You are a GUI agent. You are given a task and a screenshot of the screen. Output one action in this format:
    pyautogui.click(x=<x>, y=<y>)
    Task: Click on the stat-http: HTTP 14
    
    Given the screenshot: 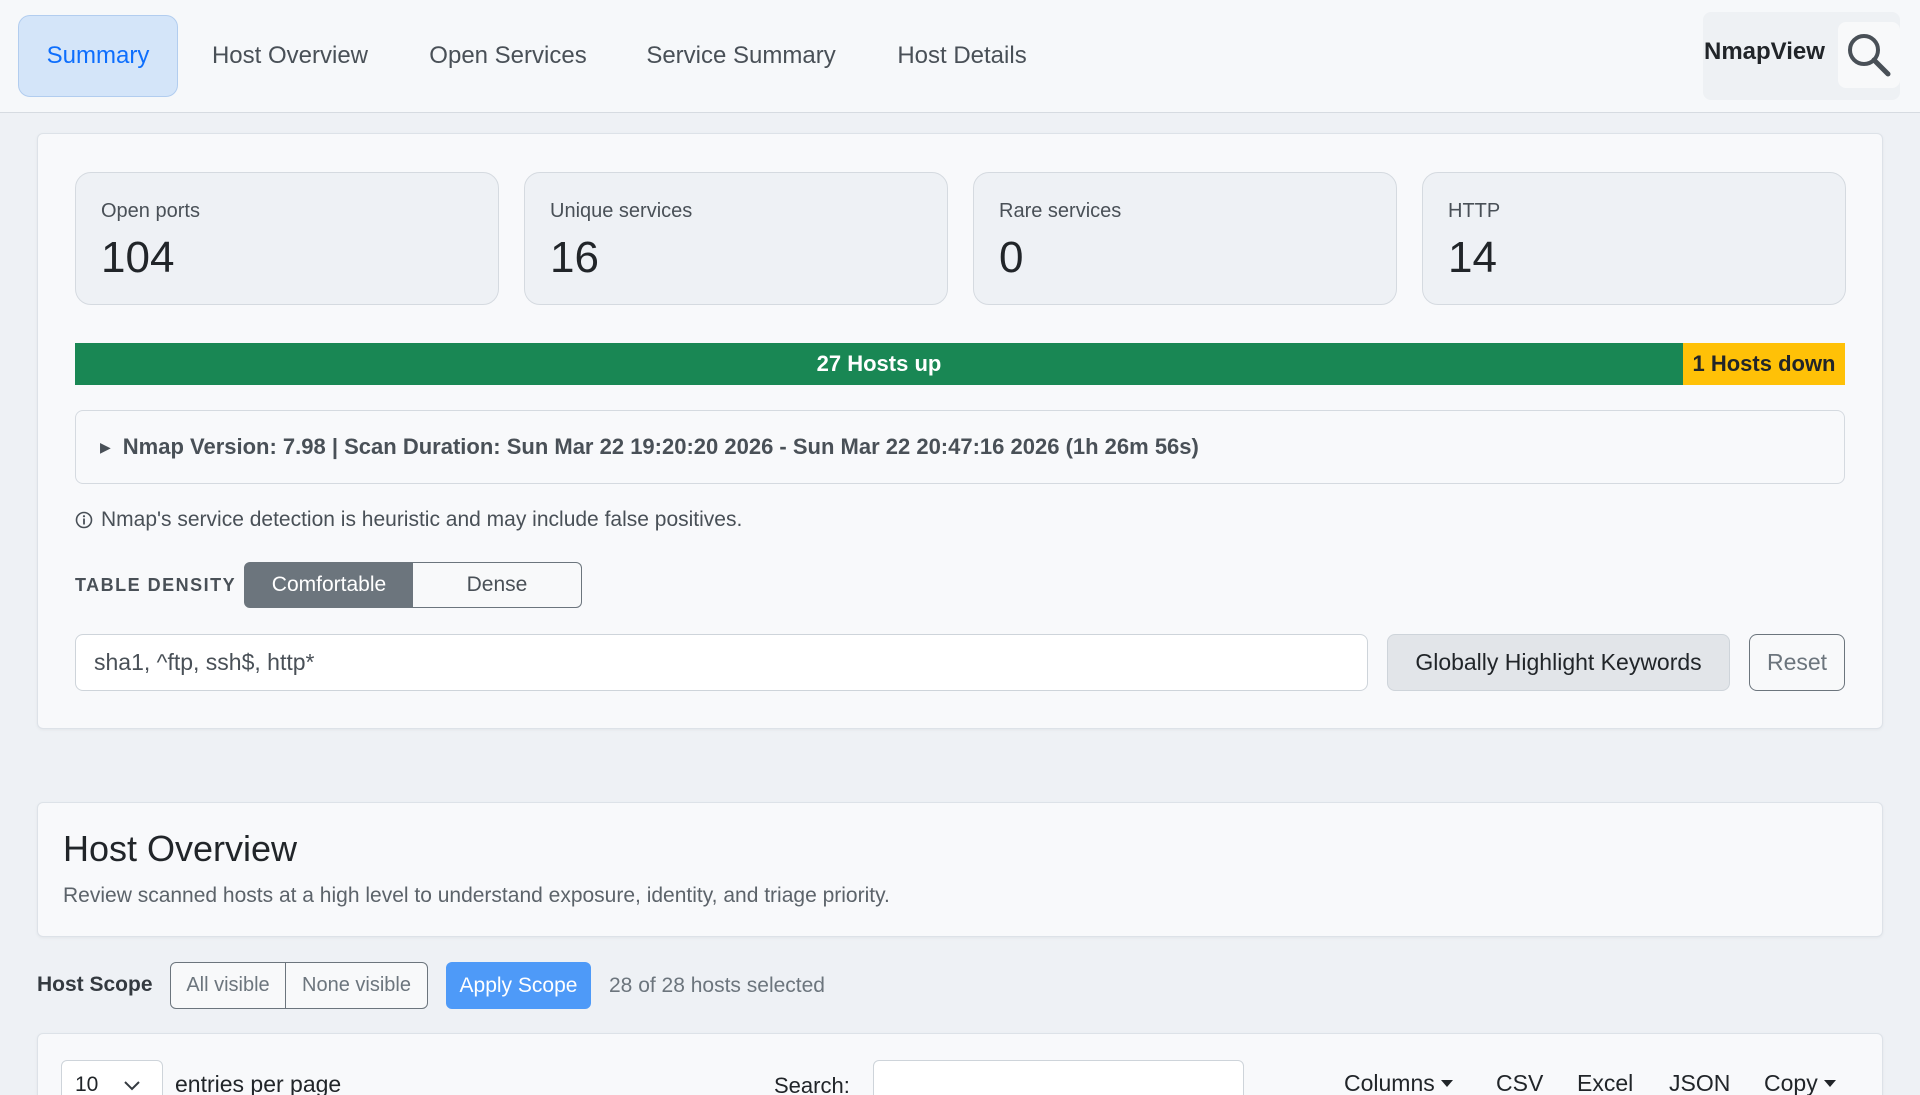 What is the action you would take?
    pyautogui.click(x=1634, y=238)
    